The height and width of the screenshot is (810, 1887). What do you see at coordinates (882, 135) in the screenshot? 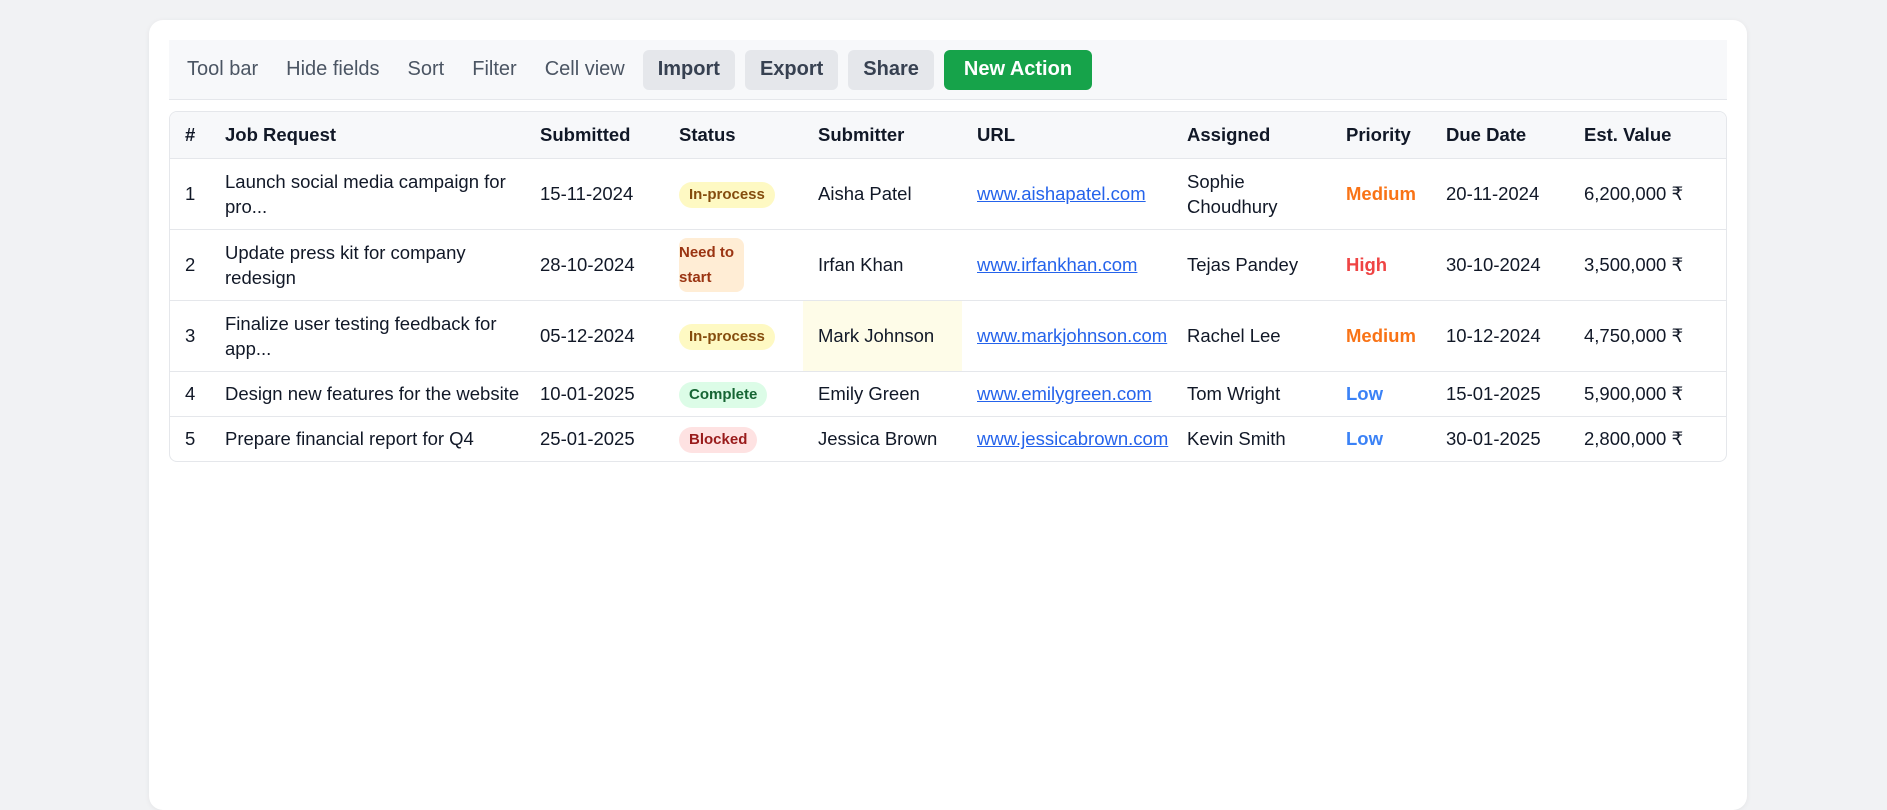
I see `column-header-submitter: Submitter` at bounding box center [882, 135].